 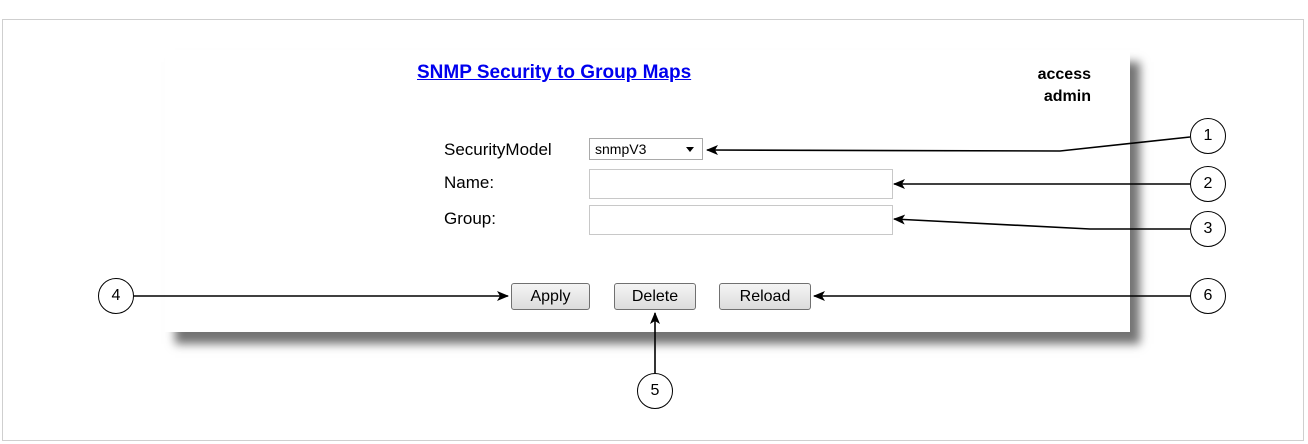 What do you see at coordinates (655, 391) in the screenshot?
I see `callout-5: 5` at bounding box center [655, 391].